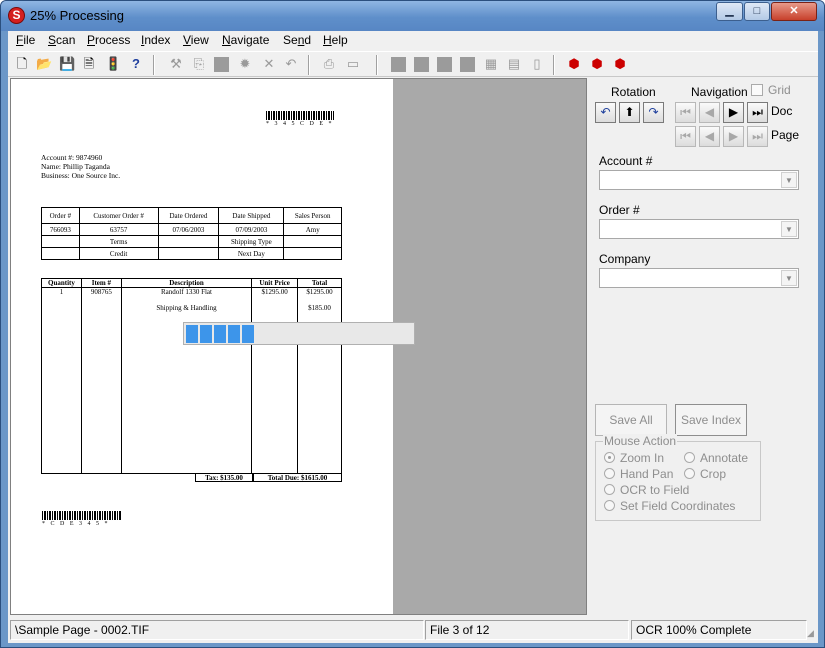 The height and width of the screenshot is (648, 825). I want to click on radio-annotate: Annotate, so click(716, 458).